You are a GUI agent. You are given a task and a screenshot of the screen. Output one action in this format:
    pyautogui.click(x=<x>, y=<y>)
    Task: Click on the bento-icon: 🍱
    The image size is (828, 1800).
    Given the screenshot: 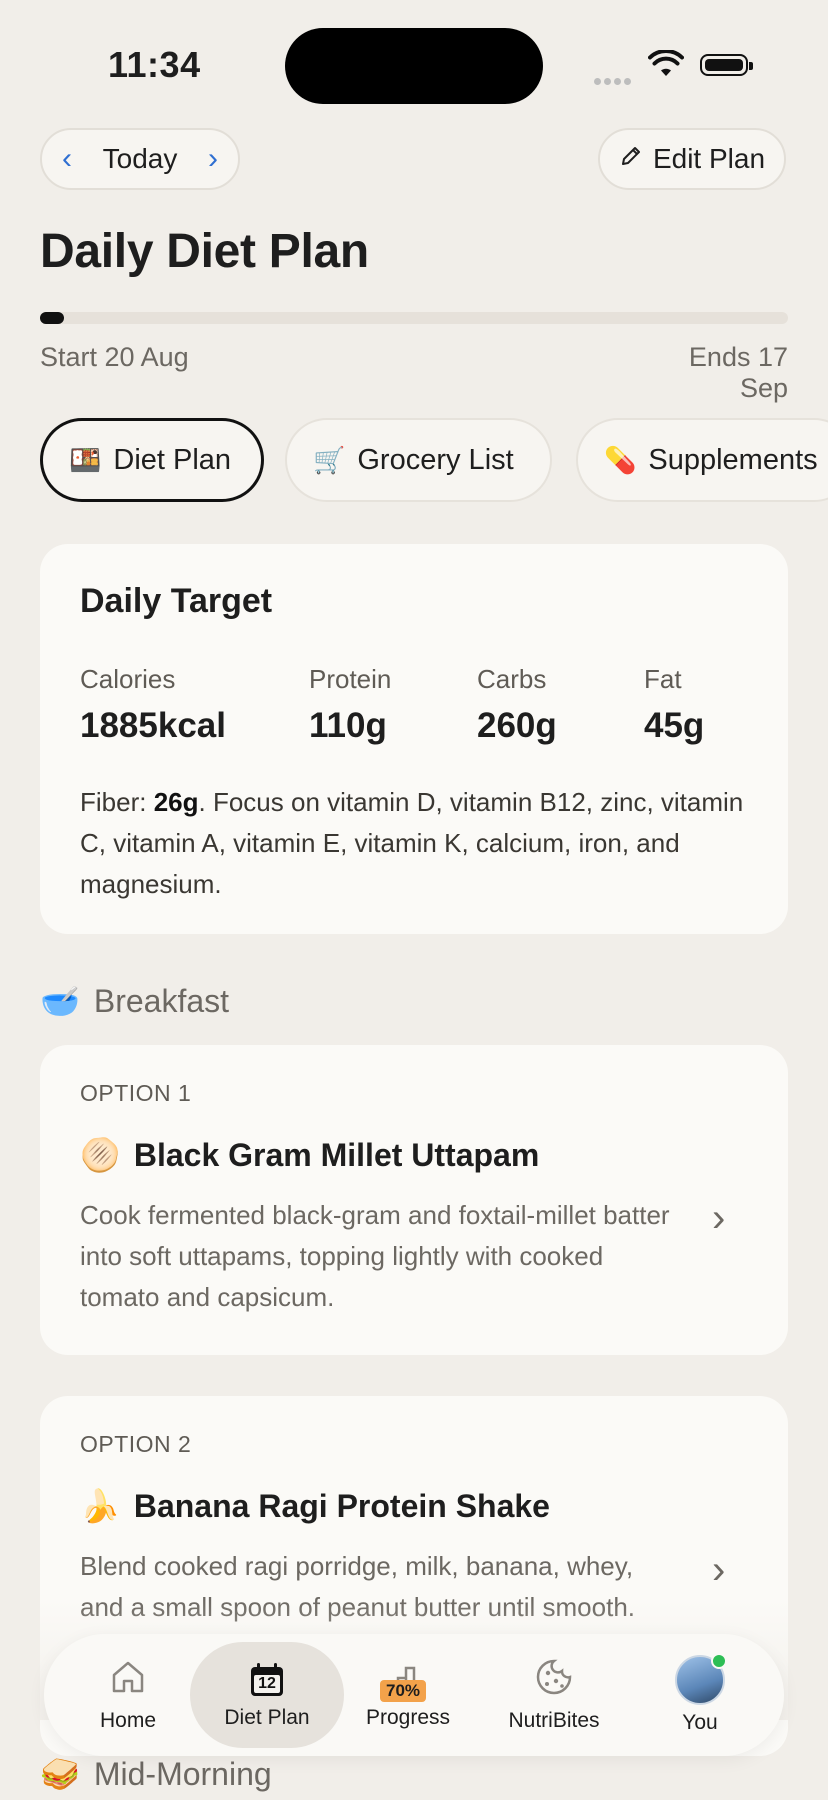 What is the action you would take?
    pyautogui.click(x=85, y=459)
    